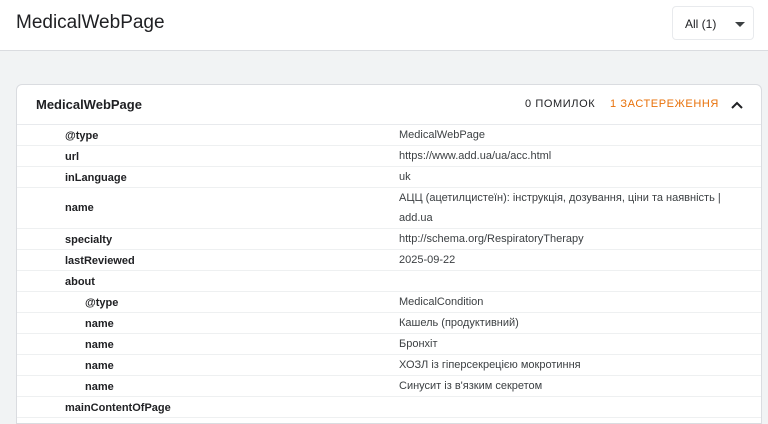 This screenshot has width=768, height=424. I want to click on filter-dropdown: All (1), so click(713, 23).